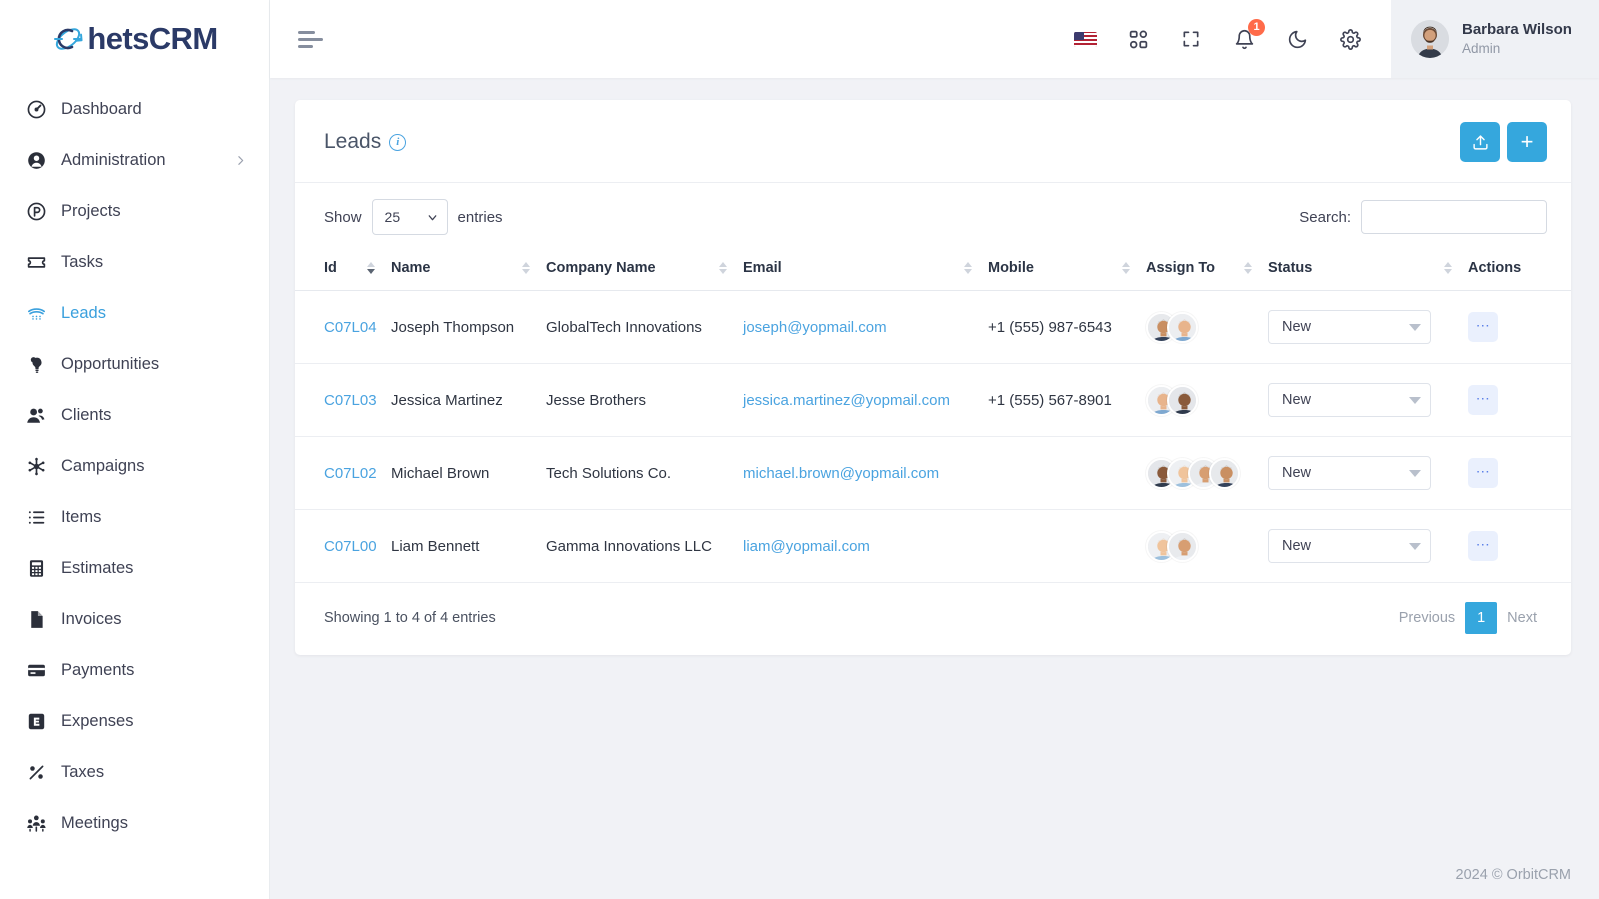  I want to click on sidebar-item-invoices: Invoices, so click(134, 619).